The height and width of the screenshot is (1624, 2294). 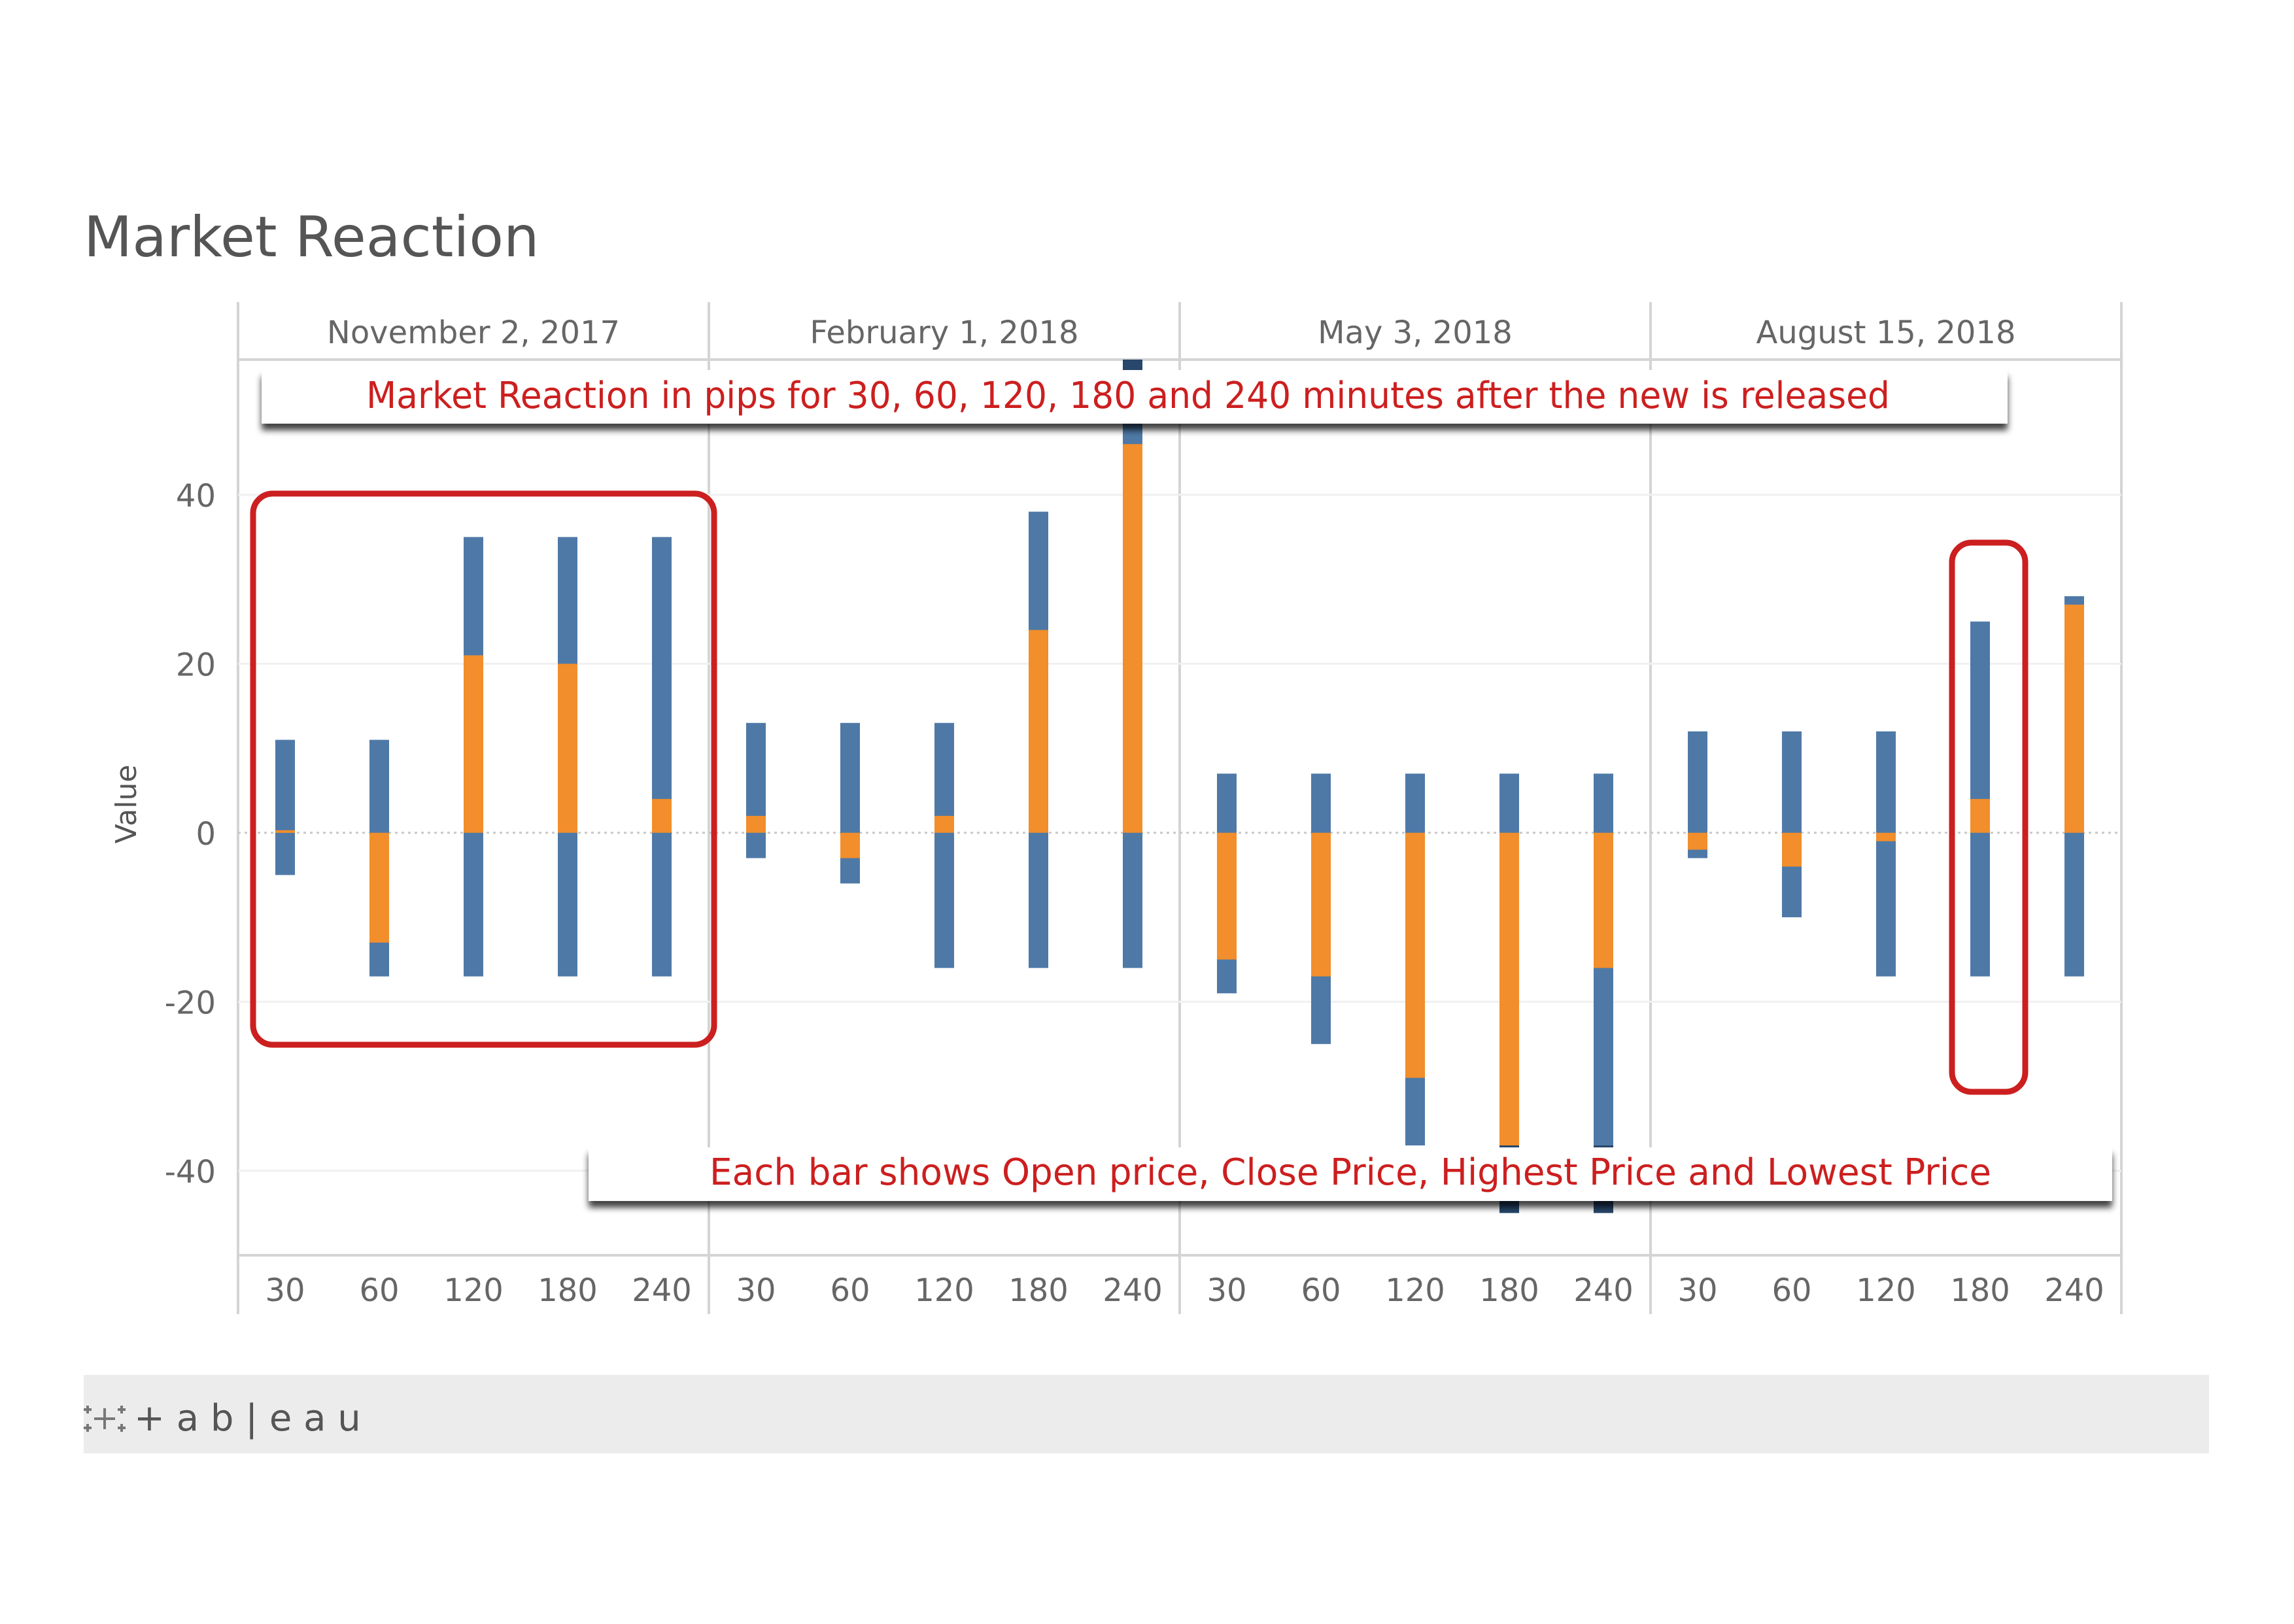 What do you see at coordinates (247, 1418) in the screenshot?
I see `tableau-logo-text: + a b | e a u` at bounding box center [247, 1418].